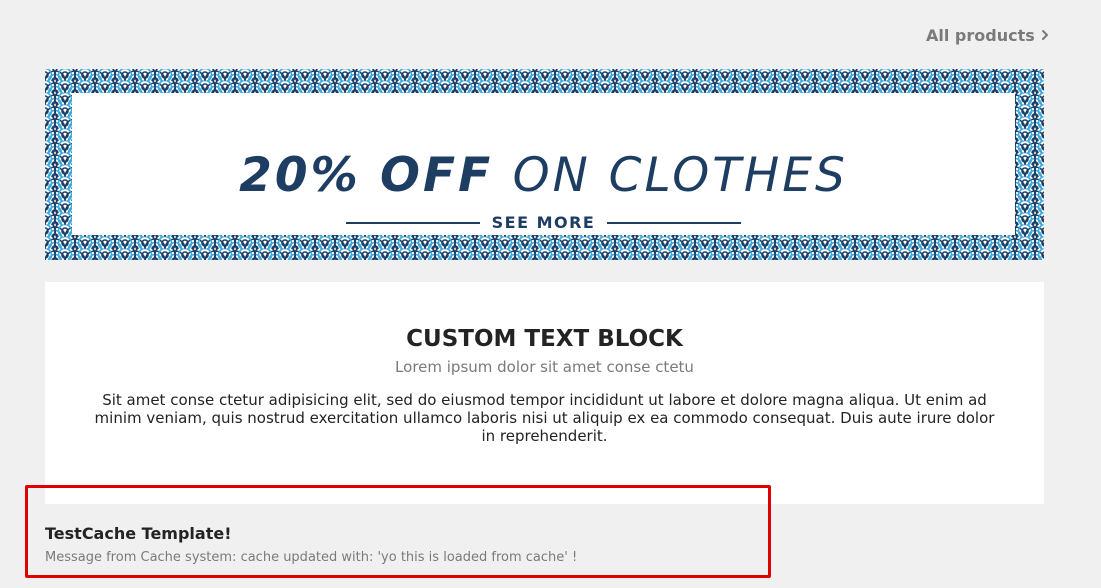 The image size is (1101, 588). What do you see at coordinates (138, 533) in the screenshot?
I see `testcache-title: TestCache Template!` at bounding box center [138, 533].